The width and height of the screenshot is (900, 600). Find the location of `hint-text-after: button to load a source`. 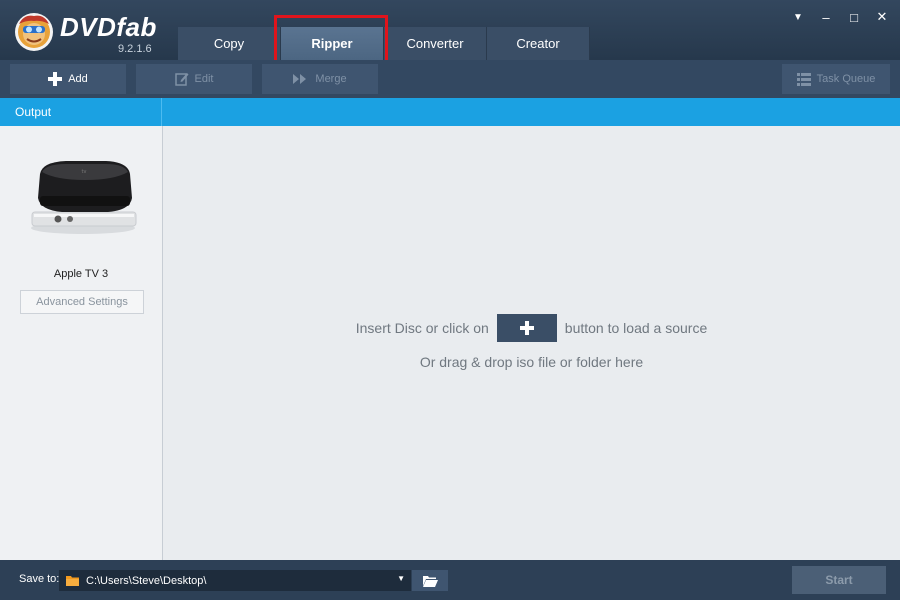

hint-text-after: button to load a source is located at coordinates (636, 328).